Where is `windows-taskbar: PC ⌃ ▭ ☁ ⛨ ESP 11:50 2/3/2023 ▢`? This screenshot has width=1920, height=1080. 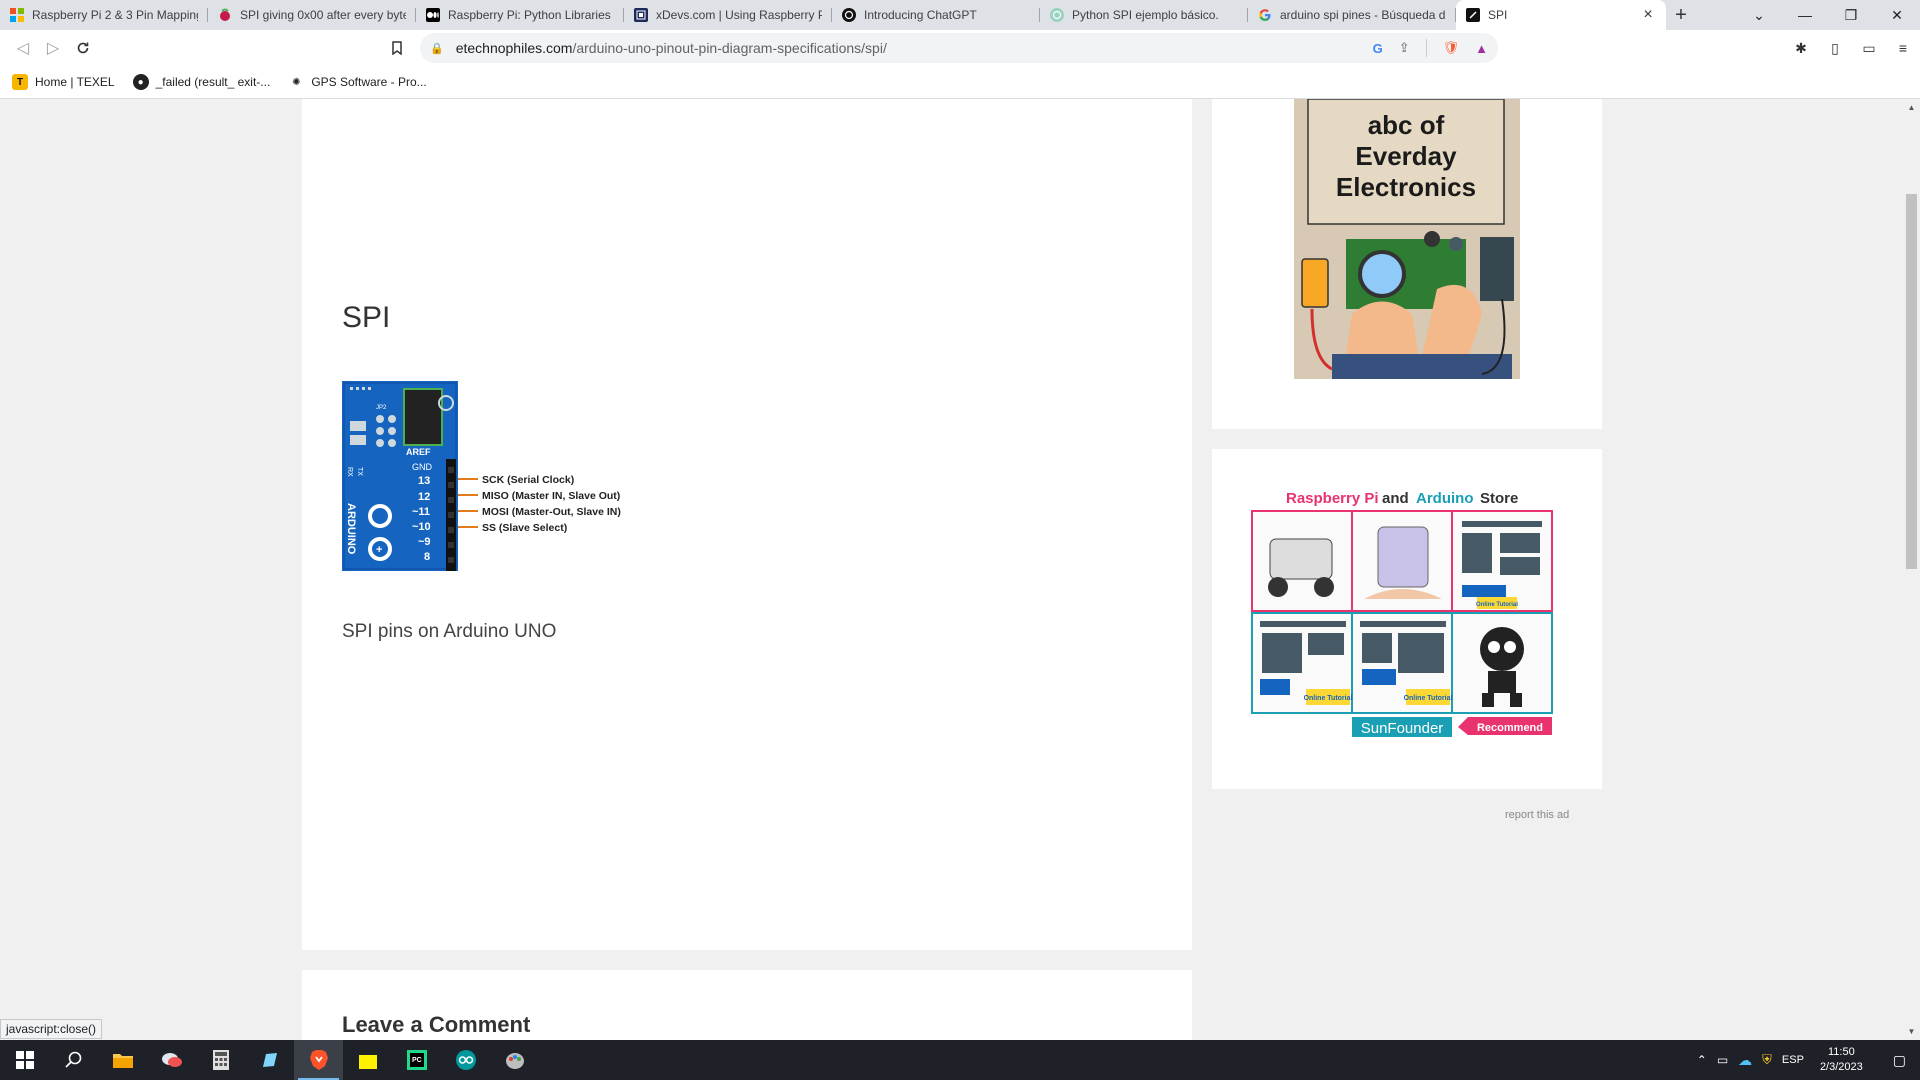 windows-taskbar: PC ⌃ ▭ ☁ ⛨ ESP 11:50 2/3/2023 ▢ is located at coordinates (960, 1060).